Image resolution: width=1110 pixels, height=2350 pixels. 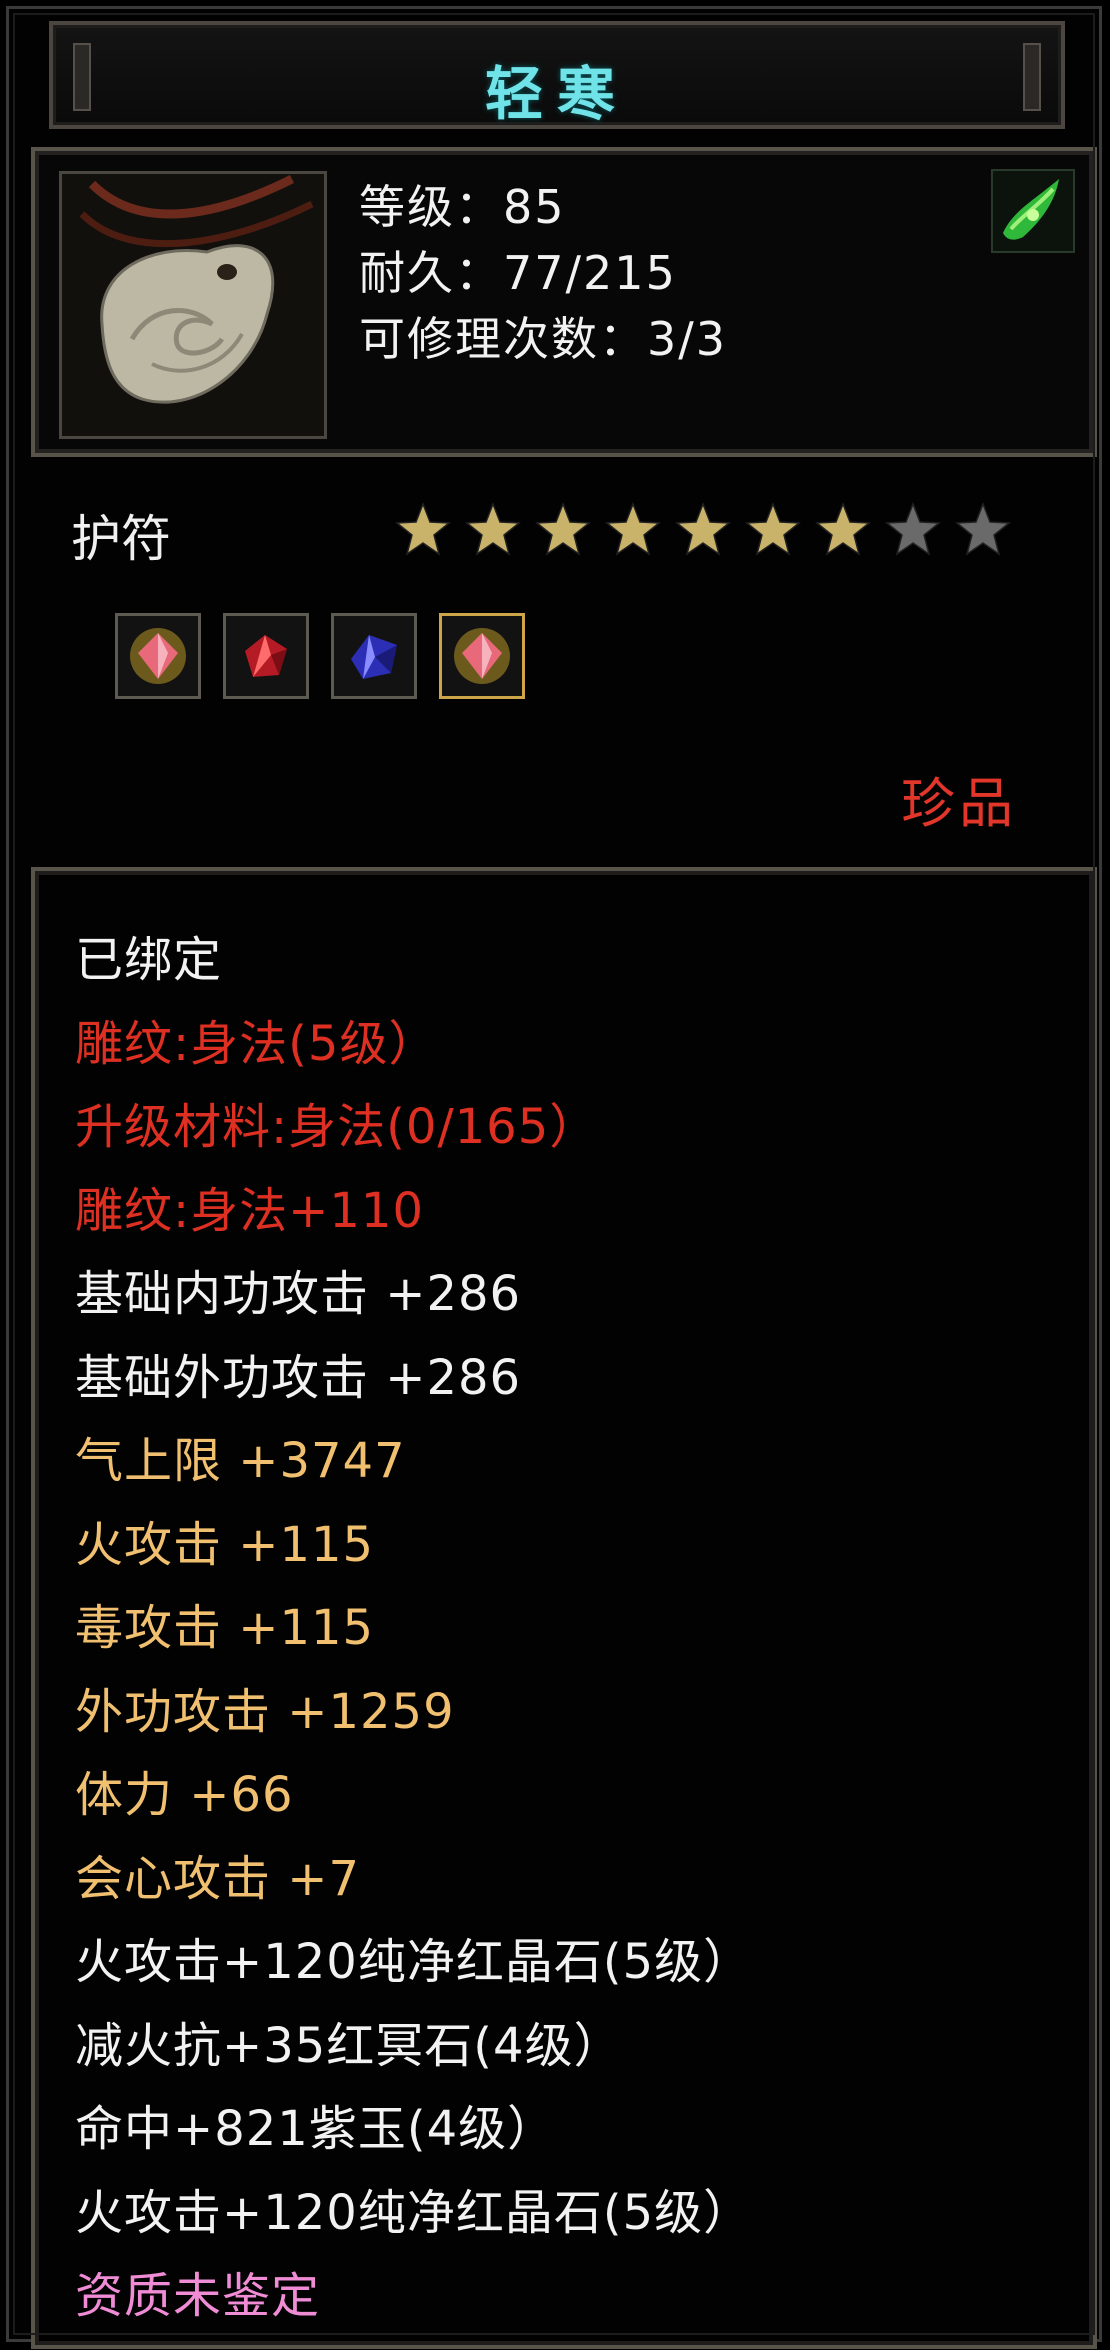 What do you see at coordinates (337, 1127) in the screenshot?
I see `upgrade-material-line: 升级材料:身法(0/165）` at bounding box center [337, 1127].